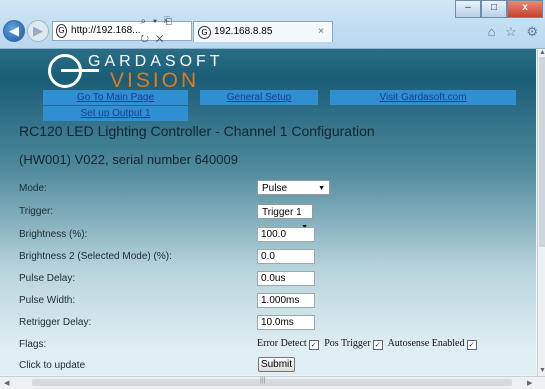 The height and width of the screenshot is (389, 545). Describe the element at coordinates (26, 31) in the screenshot. I see `nav-buttons: ◀ ▶` at that location.